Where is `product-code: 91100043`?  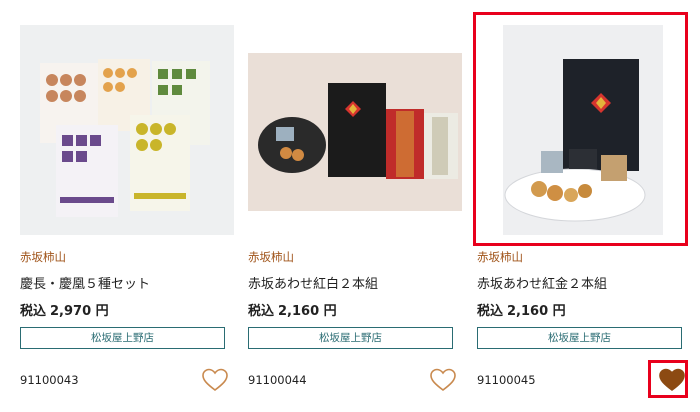
product-code: 91100043 is located at coordinates (49, 380).